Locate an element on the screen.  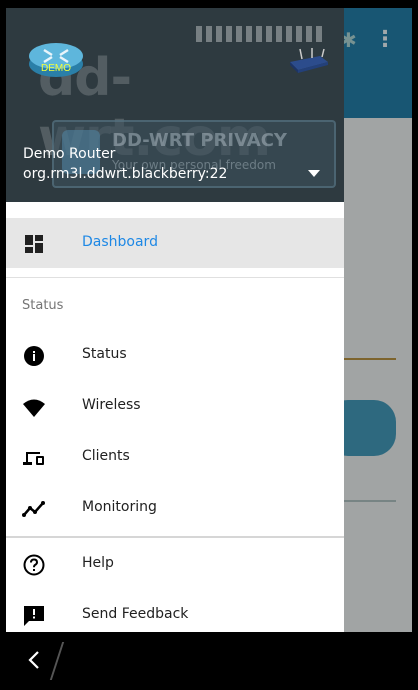
menu-item-help: Help is located at coordinates (175, 564).